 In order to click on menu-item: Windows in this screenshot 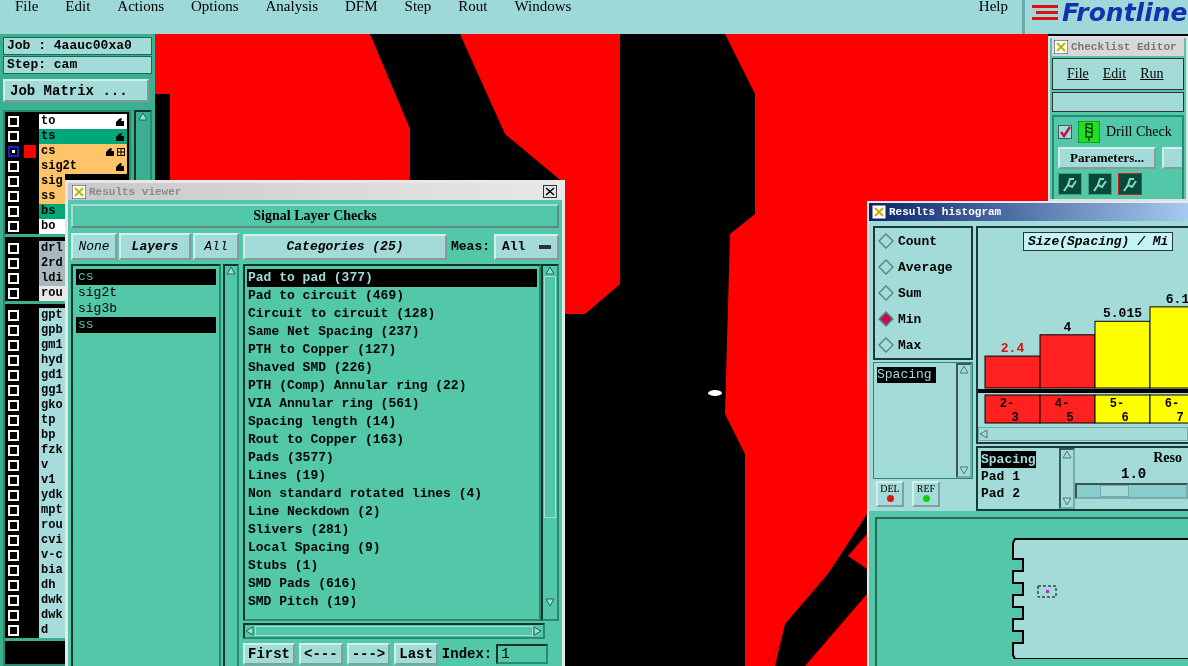, I will do `click(543, 7)`.